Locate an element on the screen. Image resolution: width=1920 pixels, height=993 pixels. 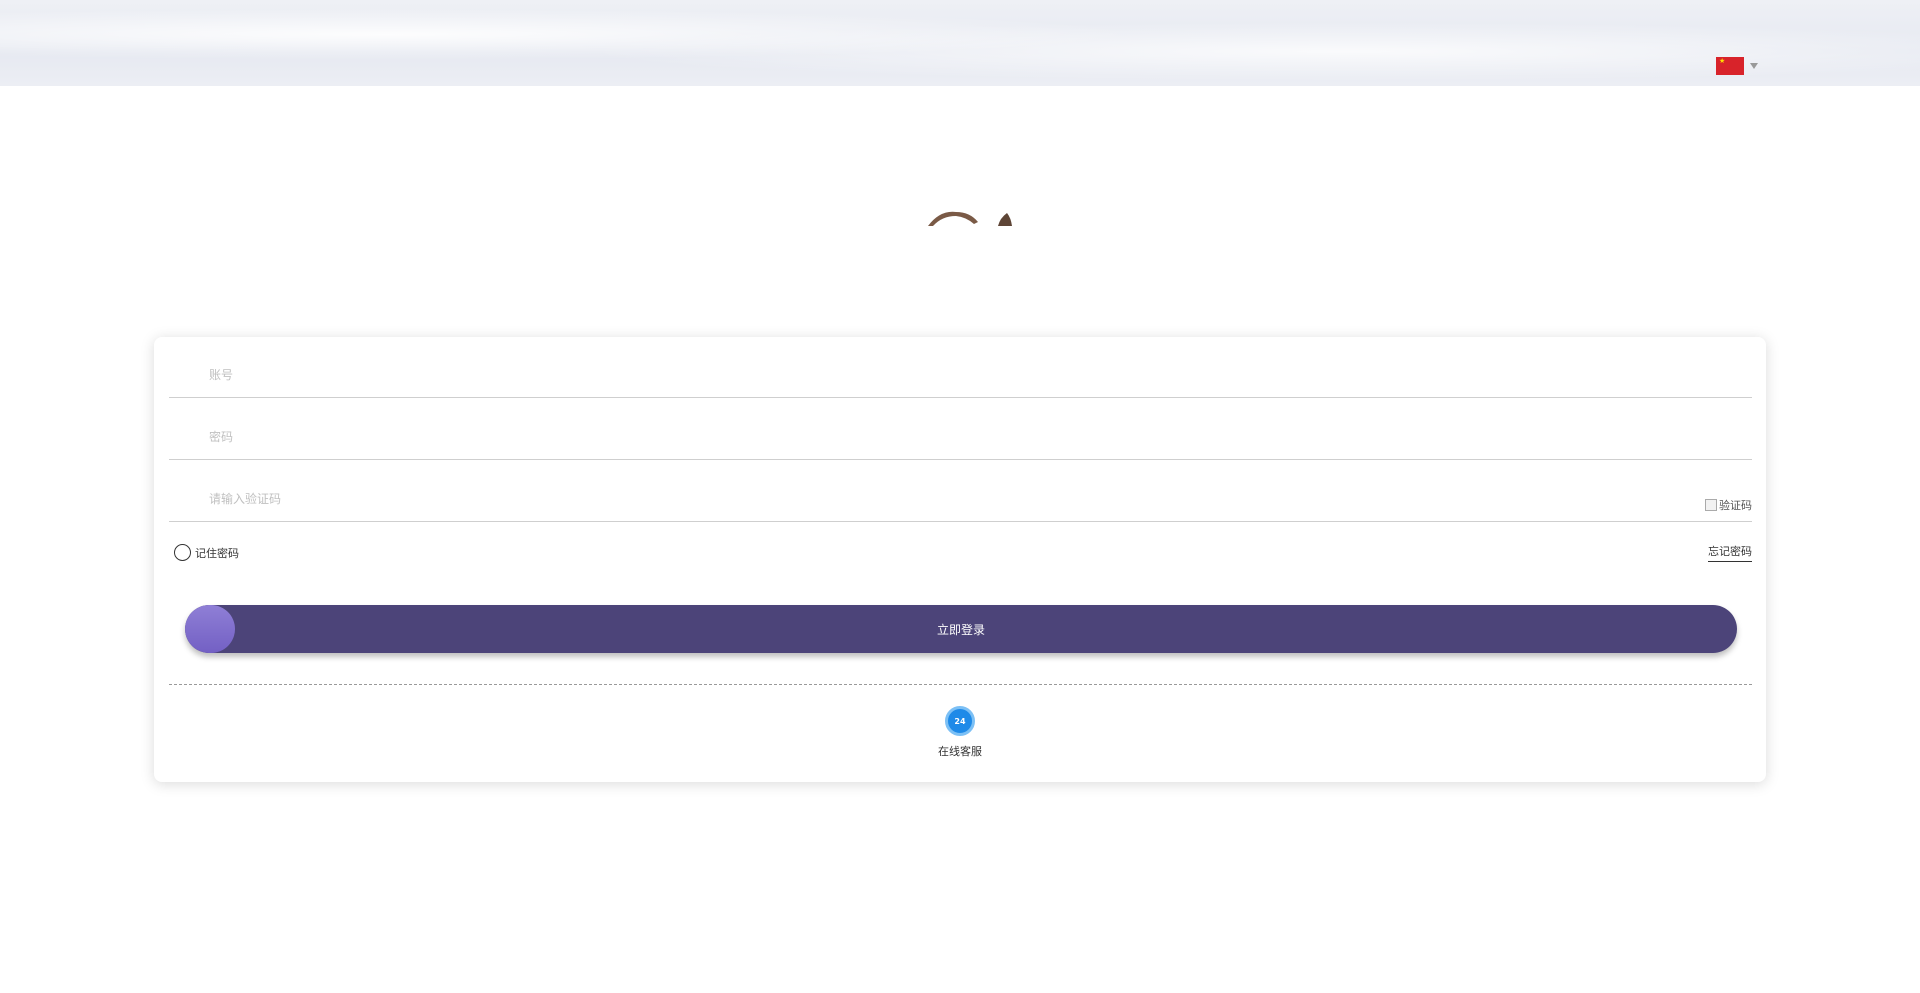
support-24h-icon: 24 is located at coordinates (960, 721).